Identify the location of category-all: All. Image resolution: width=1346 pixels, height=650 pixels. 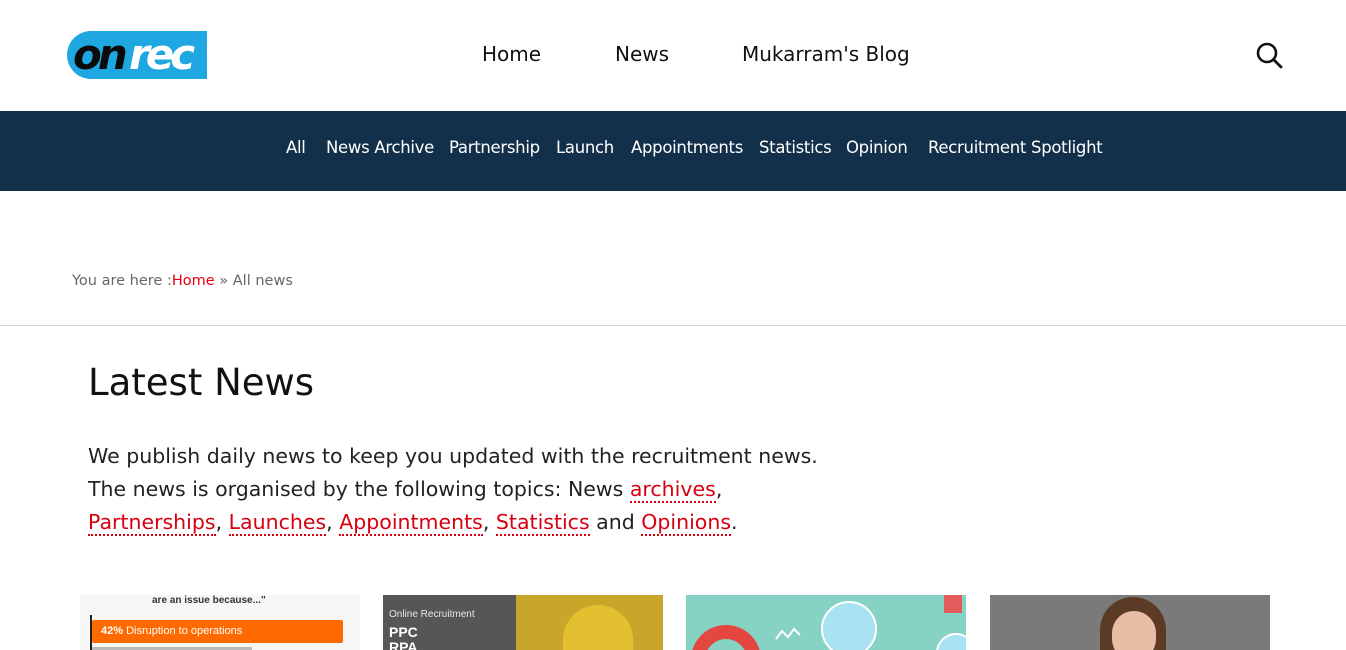
(296, 147).